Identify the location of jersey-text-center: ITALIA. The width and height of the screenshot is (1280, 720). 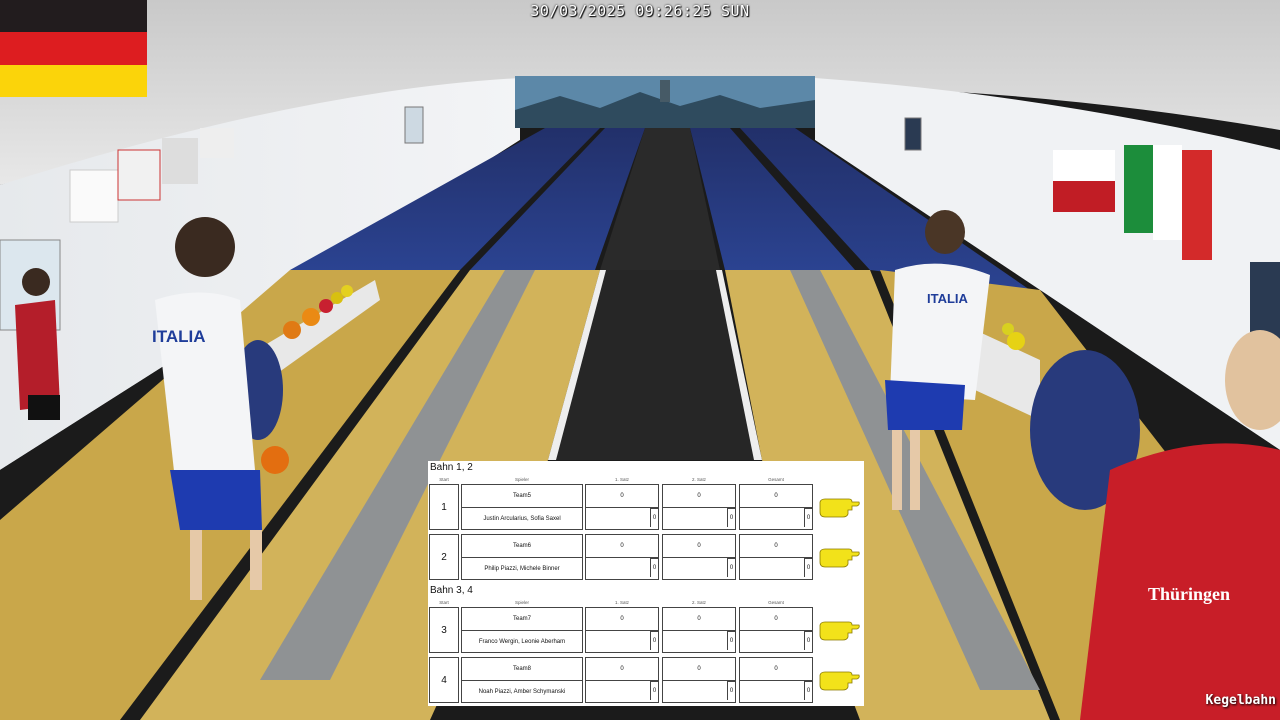
(948, 298).